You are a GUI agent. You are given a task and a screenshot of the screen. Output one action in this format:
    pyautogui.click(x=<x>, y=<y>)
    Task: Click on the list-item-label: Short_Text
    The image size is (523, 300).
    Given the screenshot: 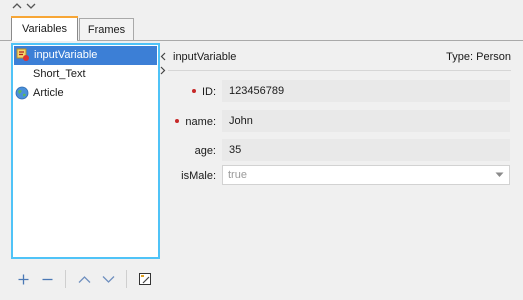 What is the action you would take?
    pyautogui.click(x=59, y=74)
    